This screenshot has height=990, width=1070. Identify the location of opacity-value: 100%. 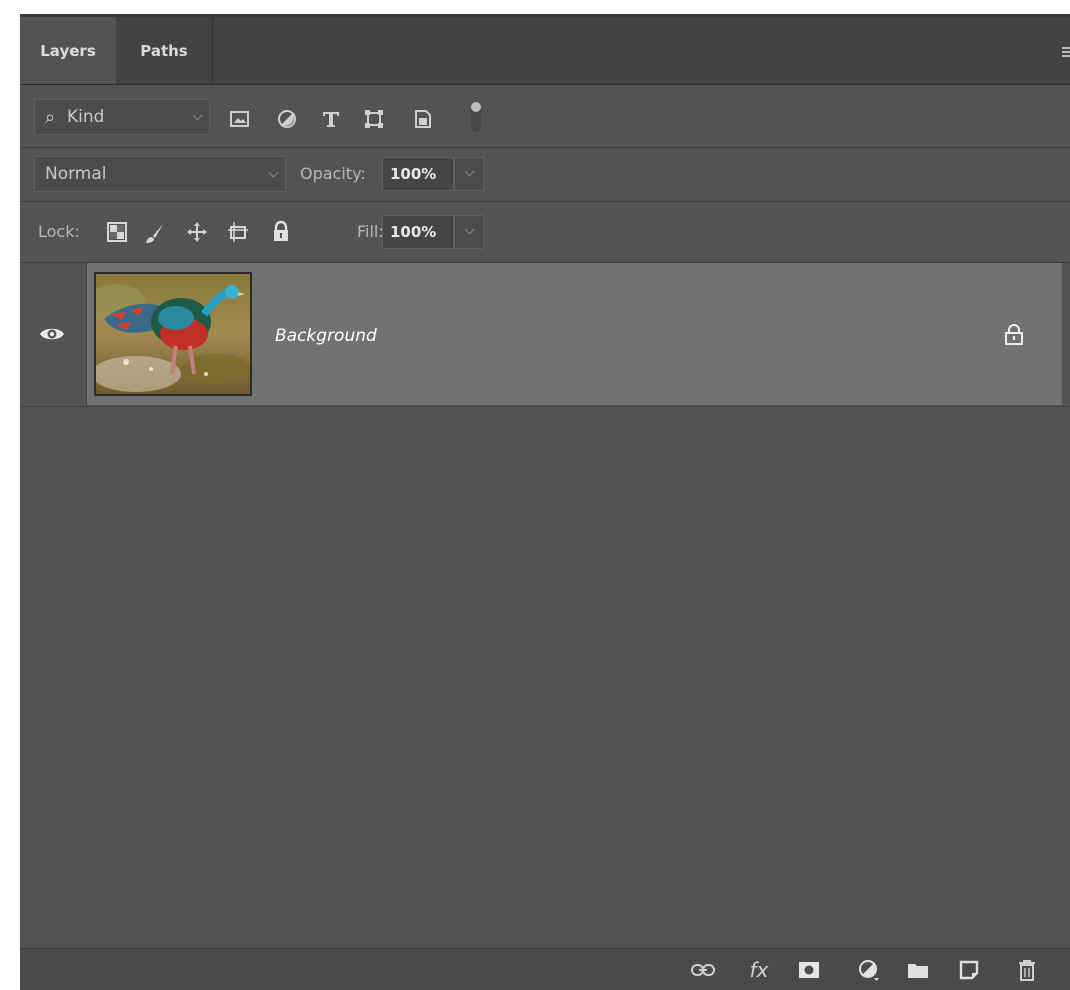
(413, 174).